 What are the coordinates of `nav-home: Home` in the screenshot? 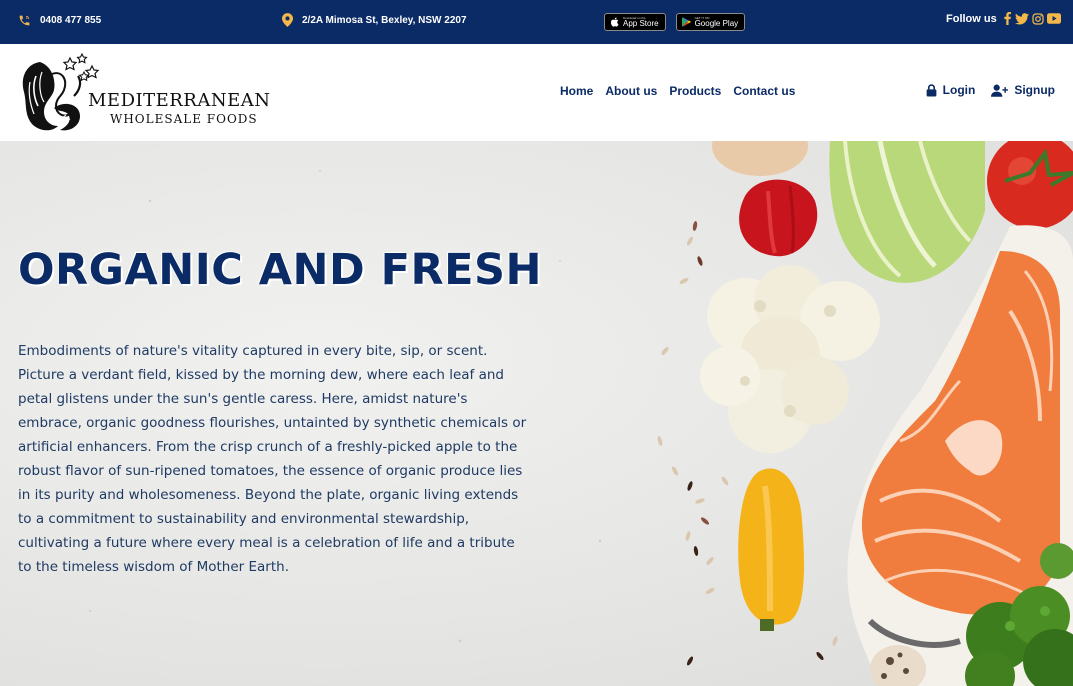 It's located at (576, 91).